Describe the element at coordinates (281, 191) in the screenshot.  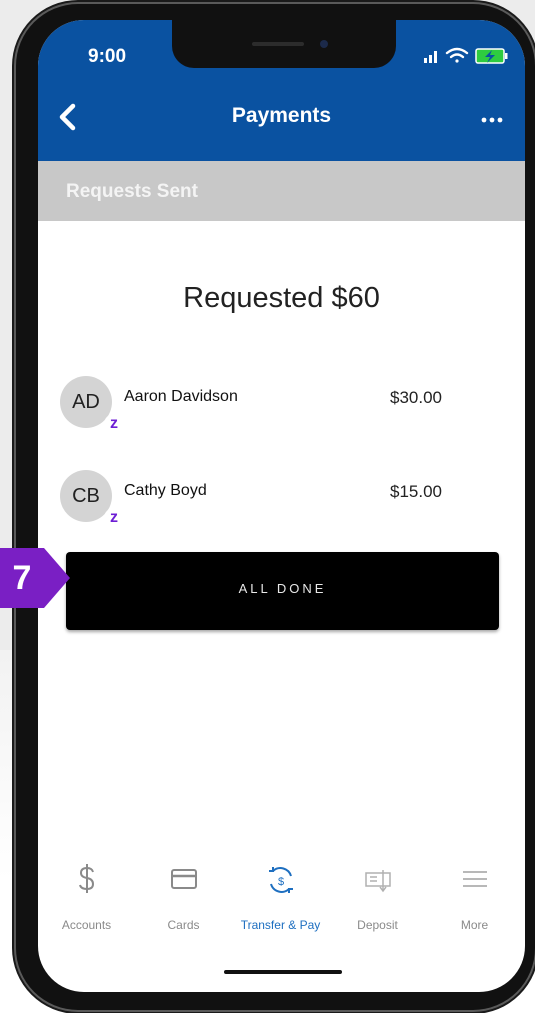
I see `section-header: Requests Sent` at that location.